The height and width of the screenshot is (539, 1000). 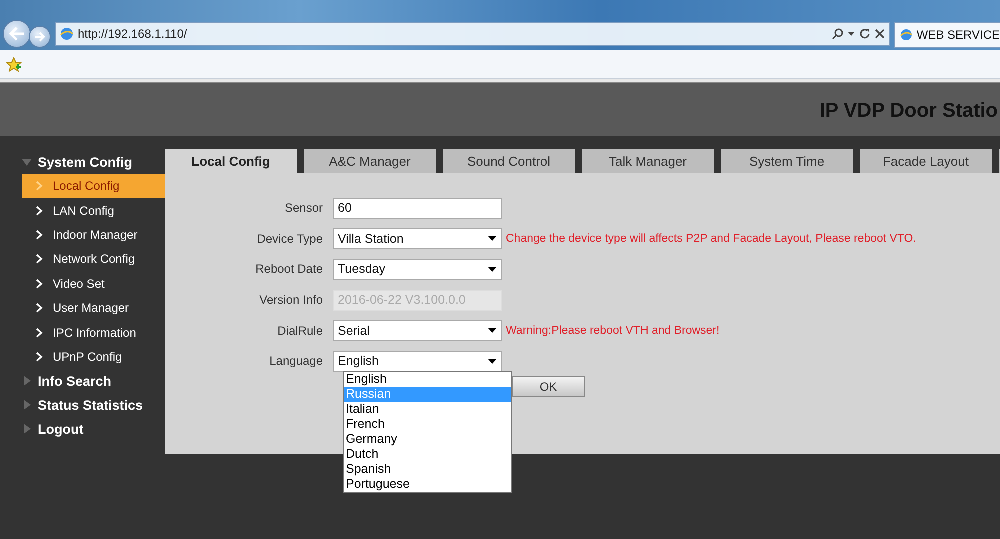 What do you see at coordinates (865, 34) in the screenshot?
I see `refresh-icon` at bounding box center [865, 34].